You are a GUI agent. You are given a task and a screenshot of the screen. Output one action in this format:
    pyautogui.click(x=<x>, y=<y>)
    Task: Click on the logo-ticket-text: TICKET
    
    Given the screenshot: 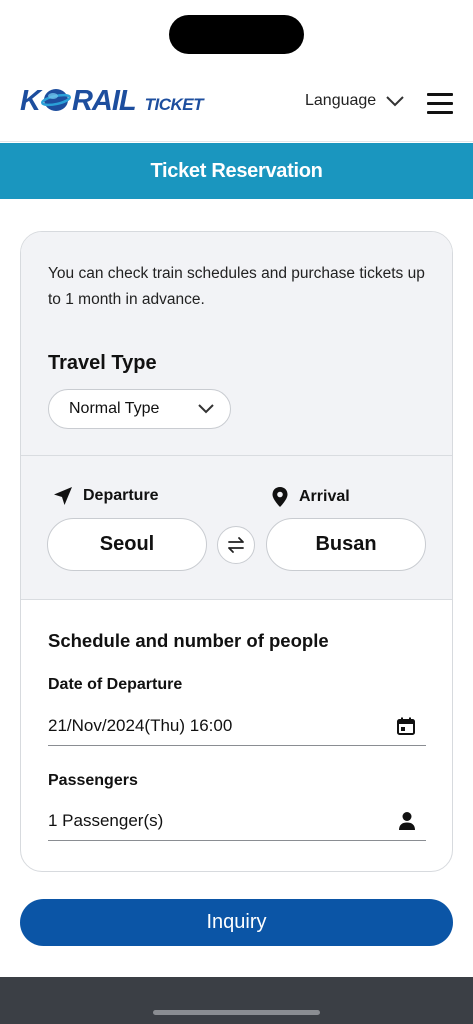 What is the action you would take?
    pyautogui.click(x=174, y=104)
    